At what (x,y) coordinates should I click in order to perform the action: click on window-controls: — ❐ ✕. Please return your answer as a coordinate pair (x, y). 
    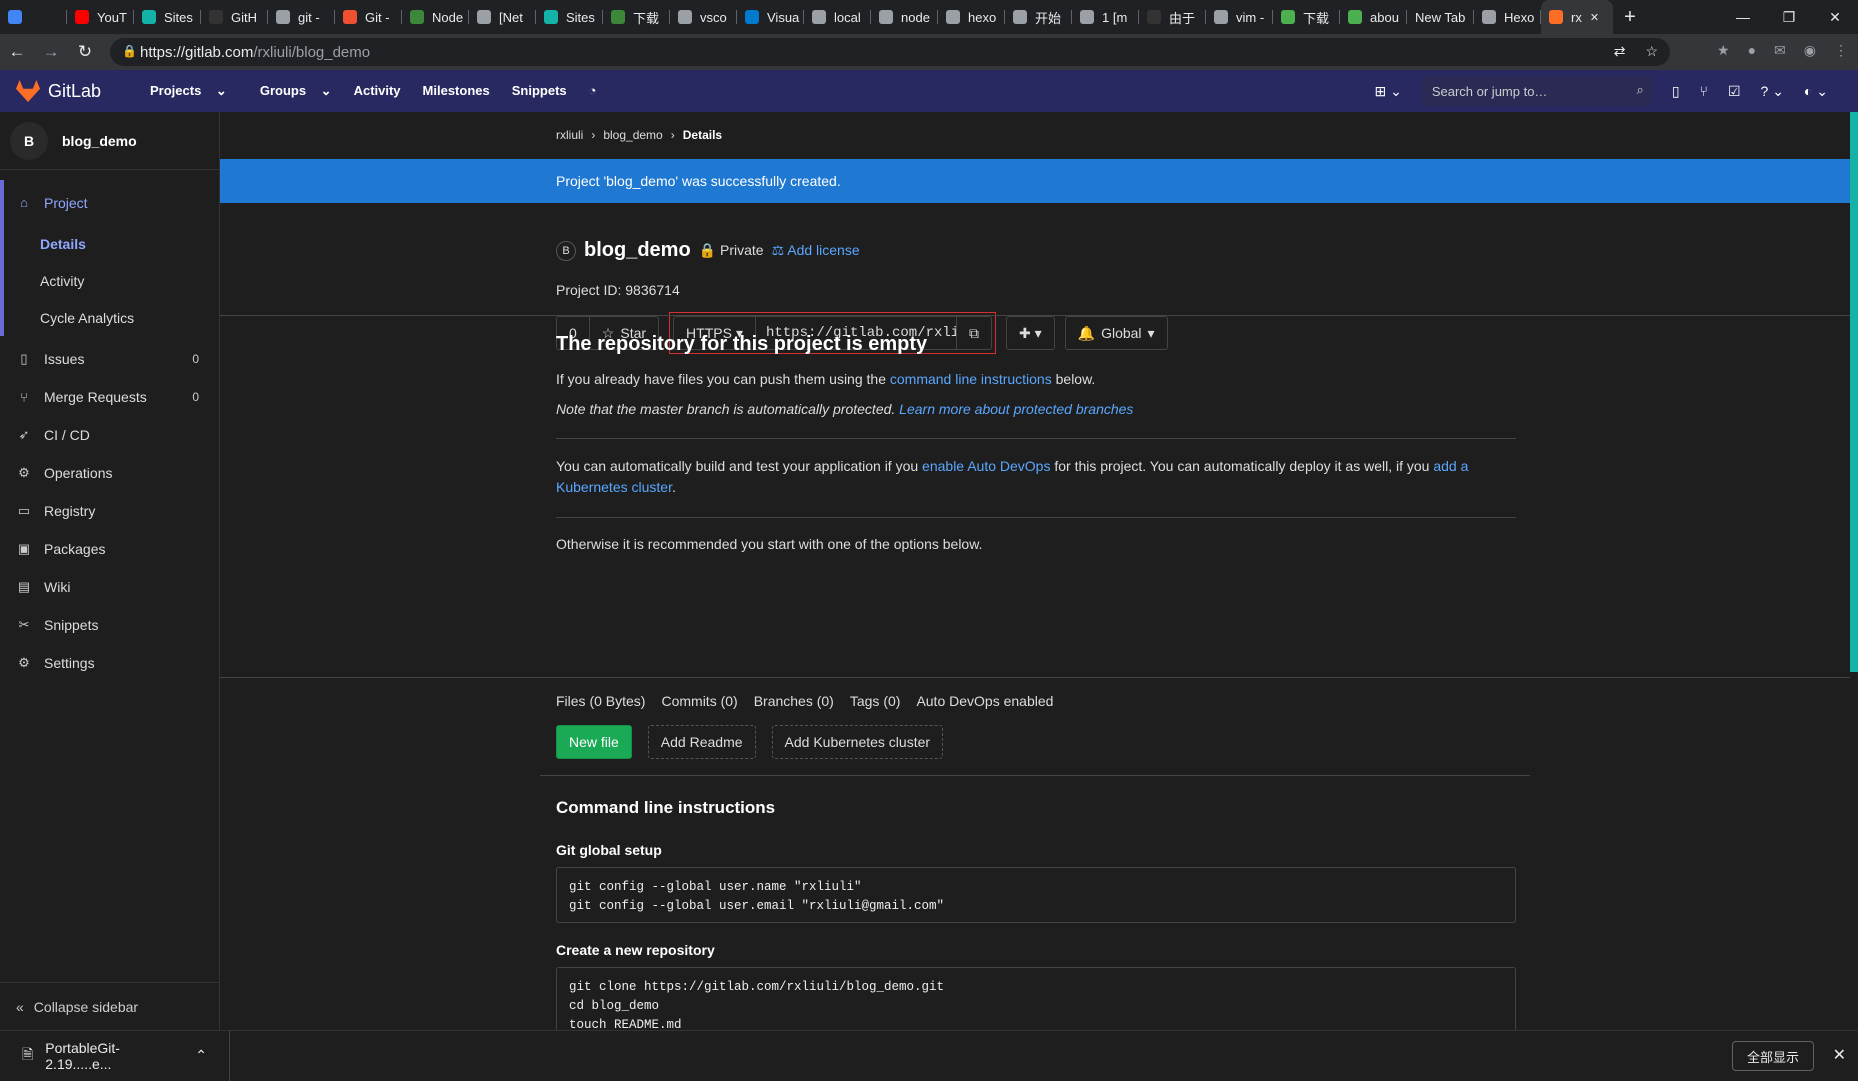
    Looking at the image, I should click on (1789, 17).